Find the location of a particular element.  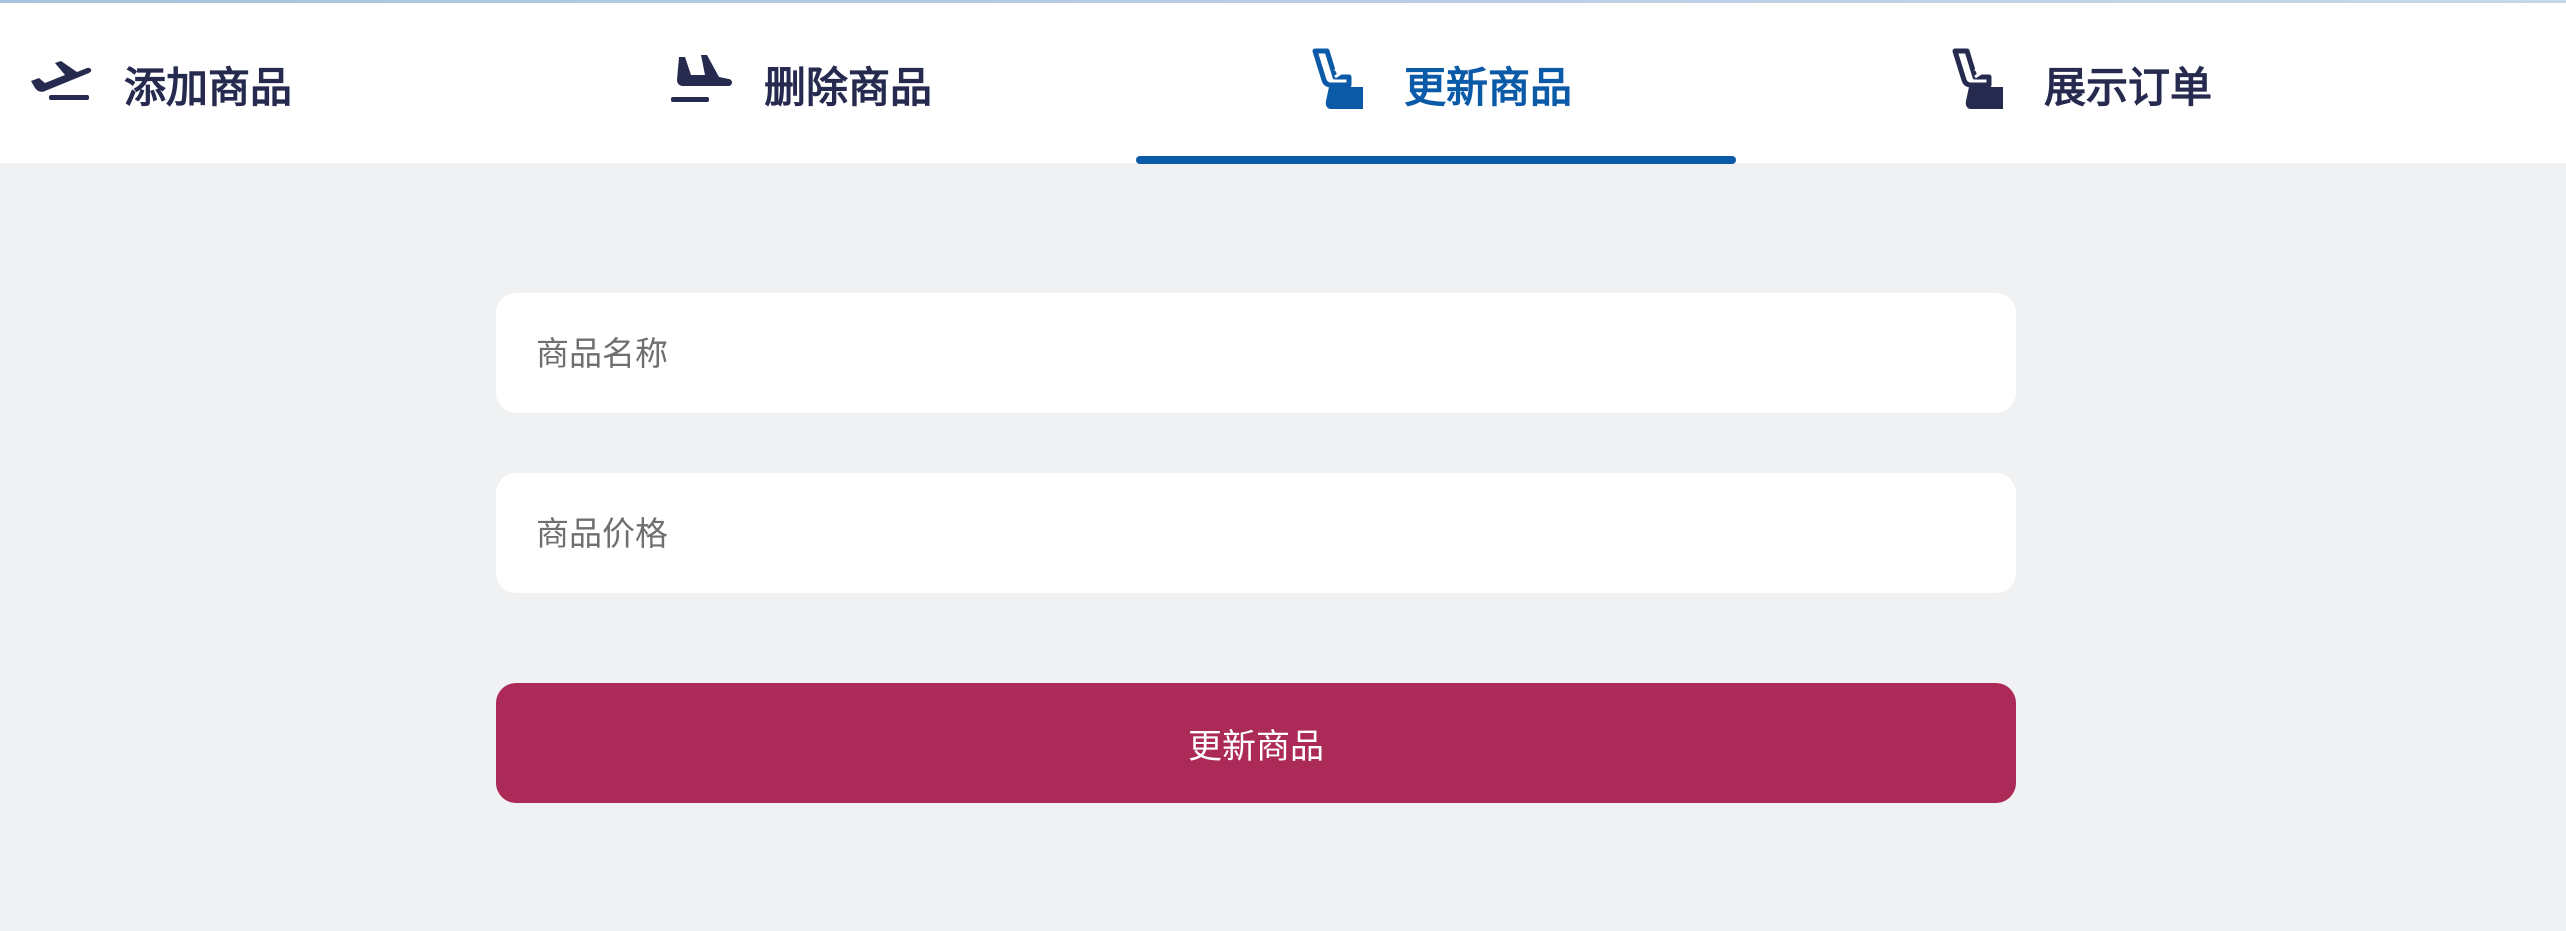

plane-departure-icon is located at coordinates (61, 80).